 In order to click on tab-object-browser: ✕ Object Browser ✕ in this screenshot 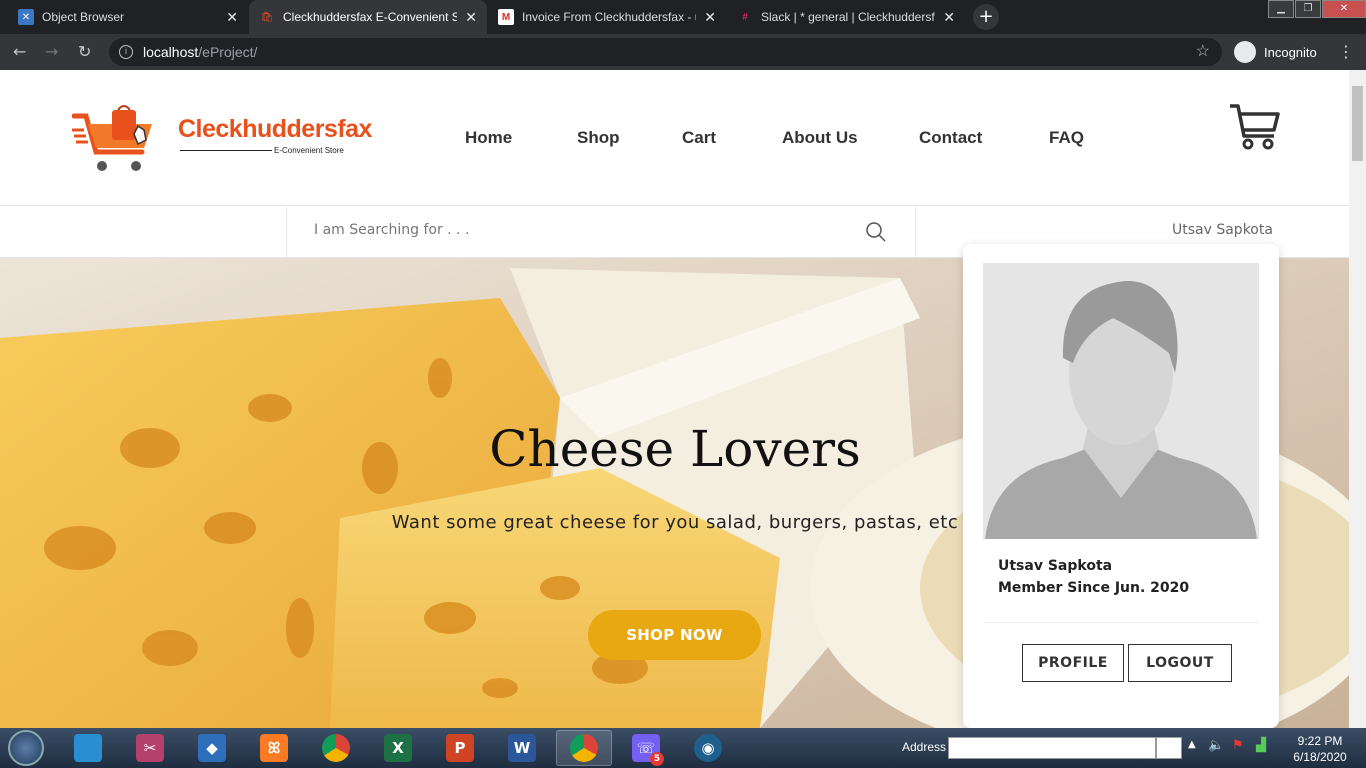, I will do `click(128, 17)`.